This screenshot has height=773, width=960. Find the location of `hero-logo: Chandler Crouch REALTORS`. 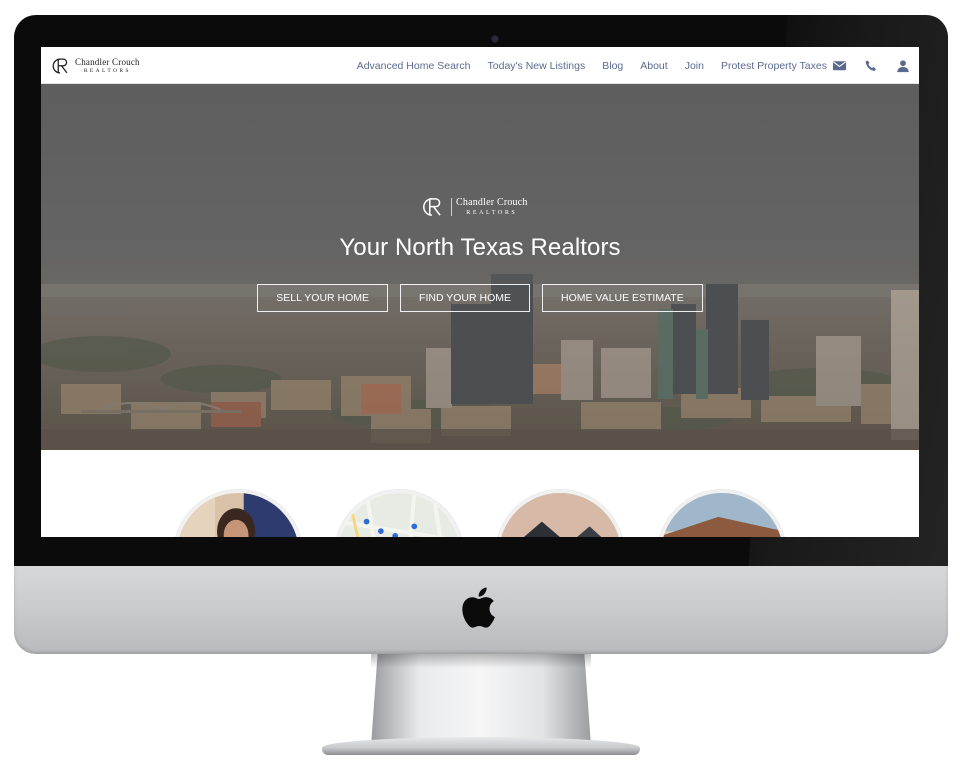

hero-logo: Chandler Crouch REALTORS is located at coordinates (480, 207).